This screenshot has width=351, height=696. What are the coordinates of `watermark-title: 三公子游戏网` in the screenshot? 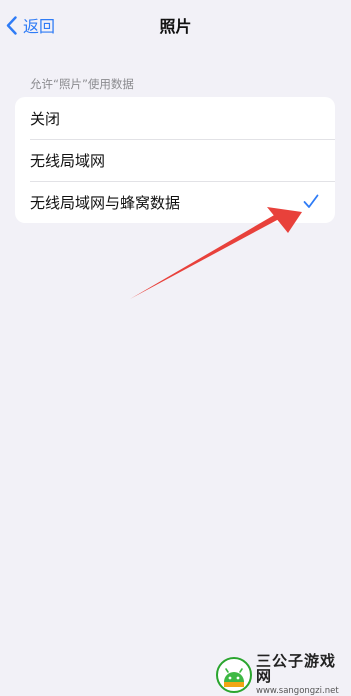 It's located at (296, 668).